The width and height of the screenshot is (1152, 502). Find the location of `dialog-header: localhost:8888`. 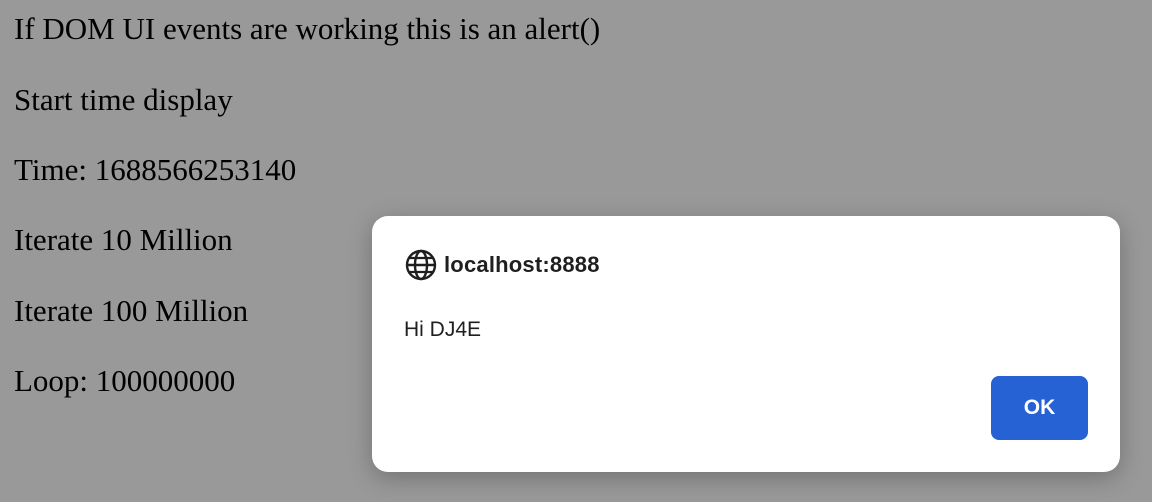

dialog-header: localhost:8888 is located at coordinates (502, 265).